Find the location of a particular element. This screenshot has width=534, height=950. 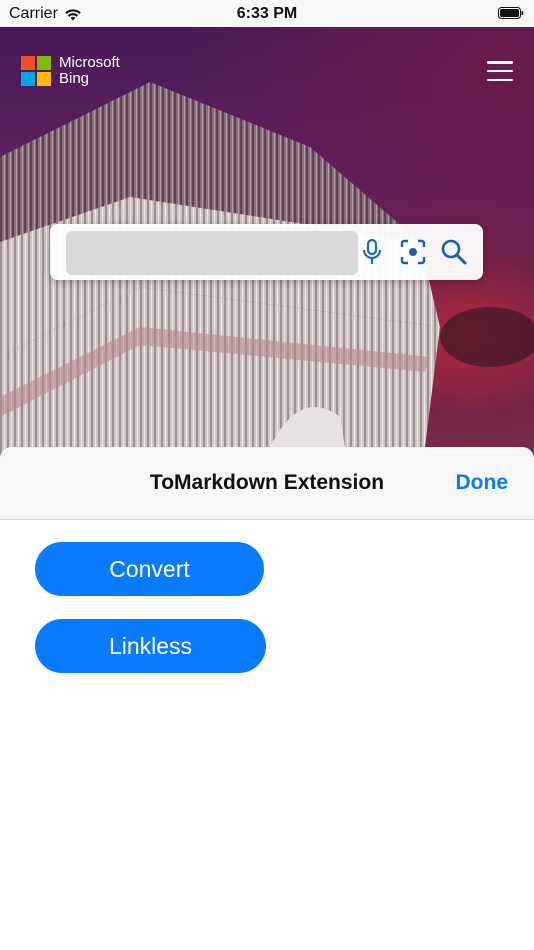

brand-text: Microsoft Bing is located at coordinates (89, 71).